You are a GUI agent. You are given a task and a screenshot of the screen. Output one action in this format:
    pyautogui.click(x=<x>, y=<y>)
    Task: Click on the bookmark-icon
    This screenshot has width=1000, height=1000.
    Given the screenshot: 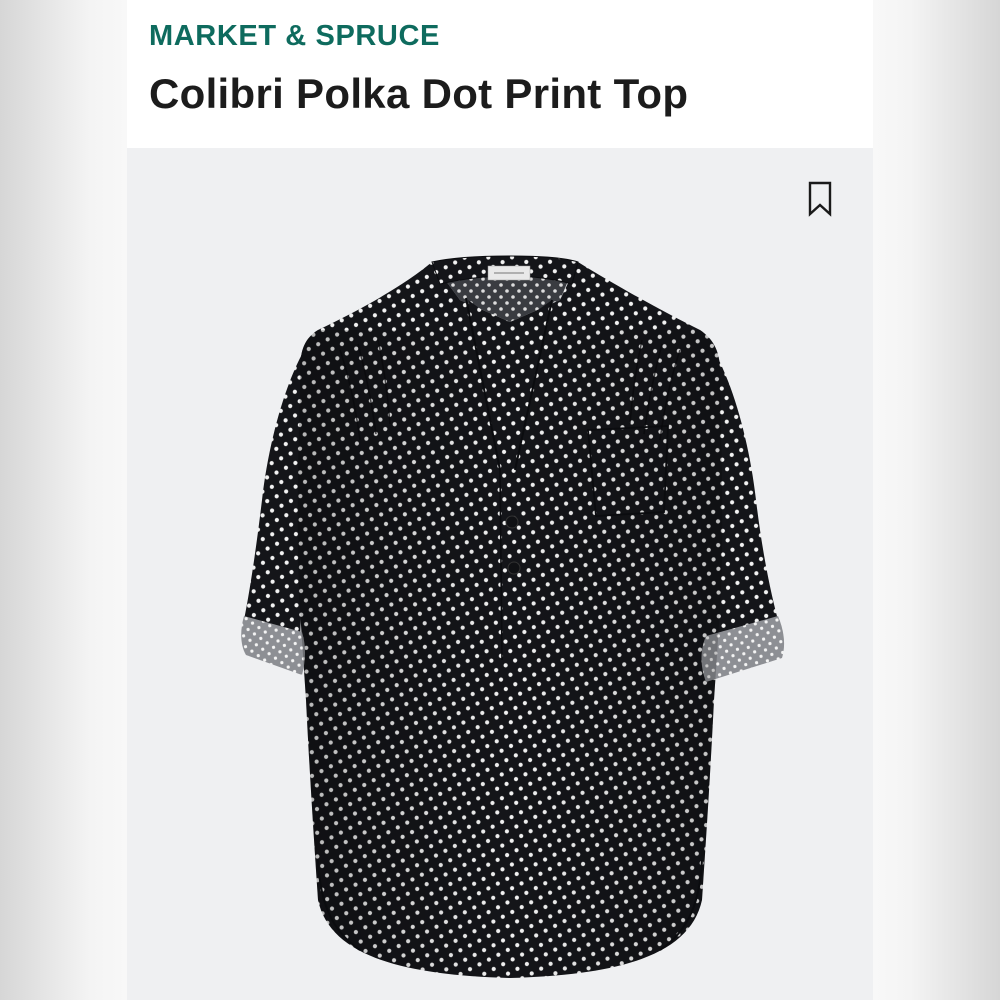 What is the action you would take?
    pyautogui.click(x=820, y=199)
    